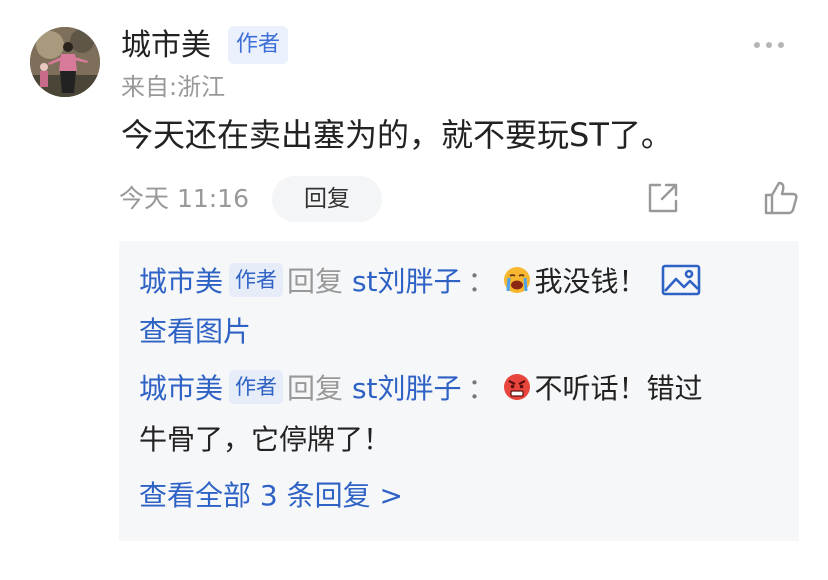 The height and width of the screenshot is (580, 828). I want to click on view-image-label: 查看图片, so click(195, 331).